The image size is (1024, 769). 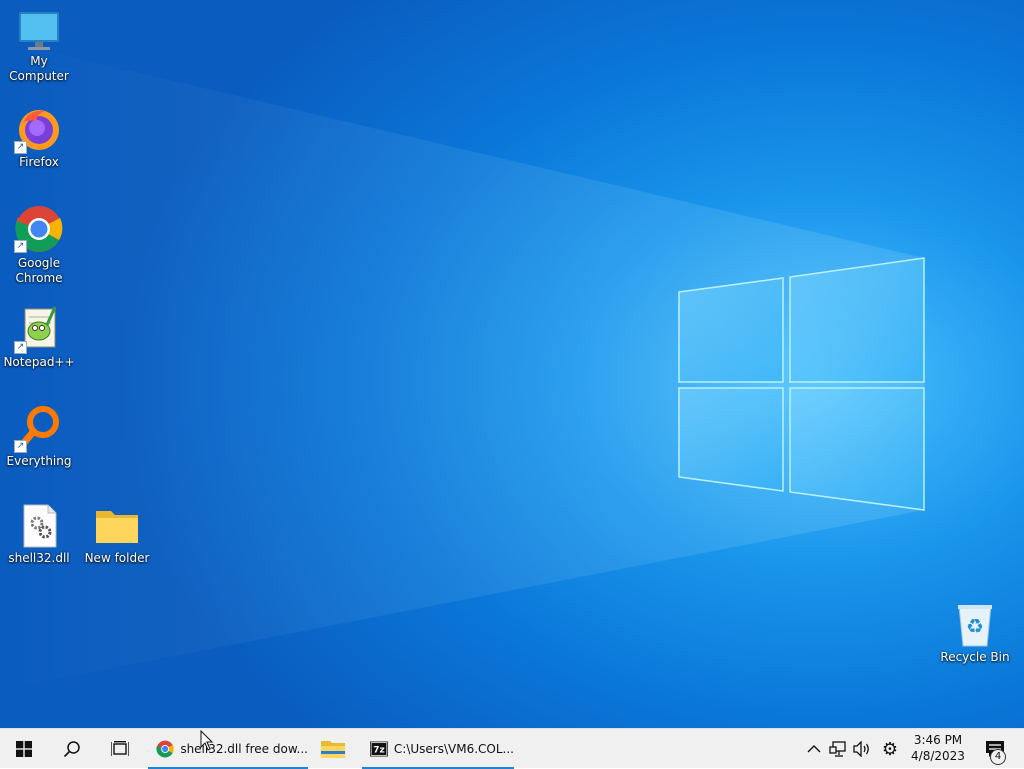 I want to click on svg-text: 7z, so click(x=378, y=751).